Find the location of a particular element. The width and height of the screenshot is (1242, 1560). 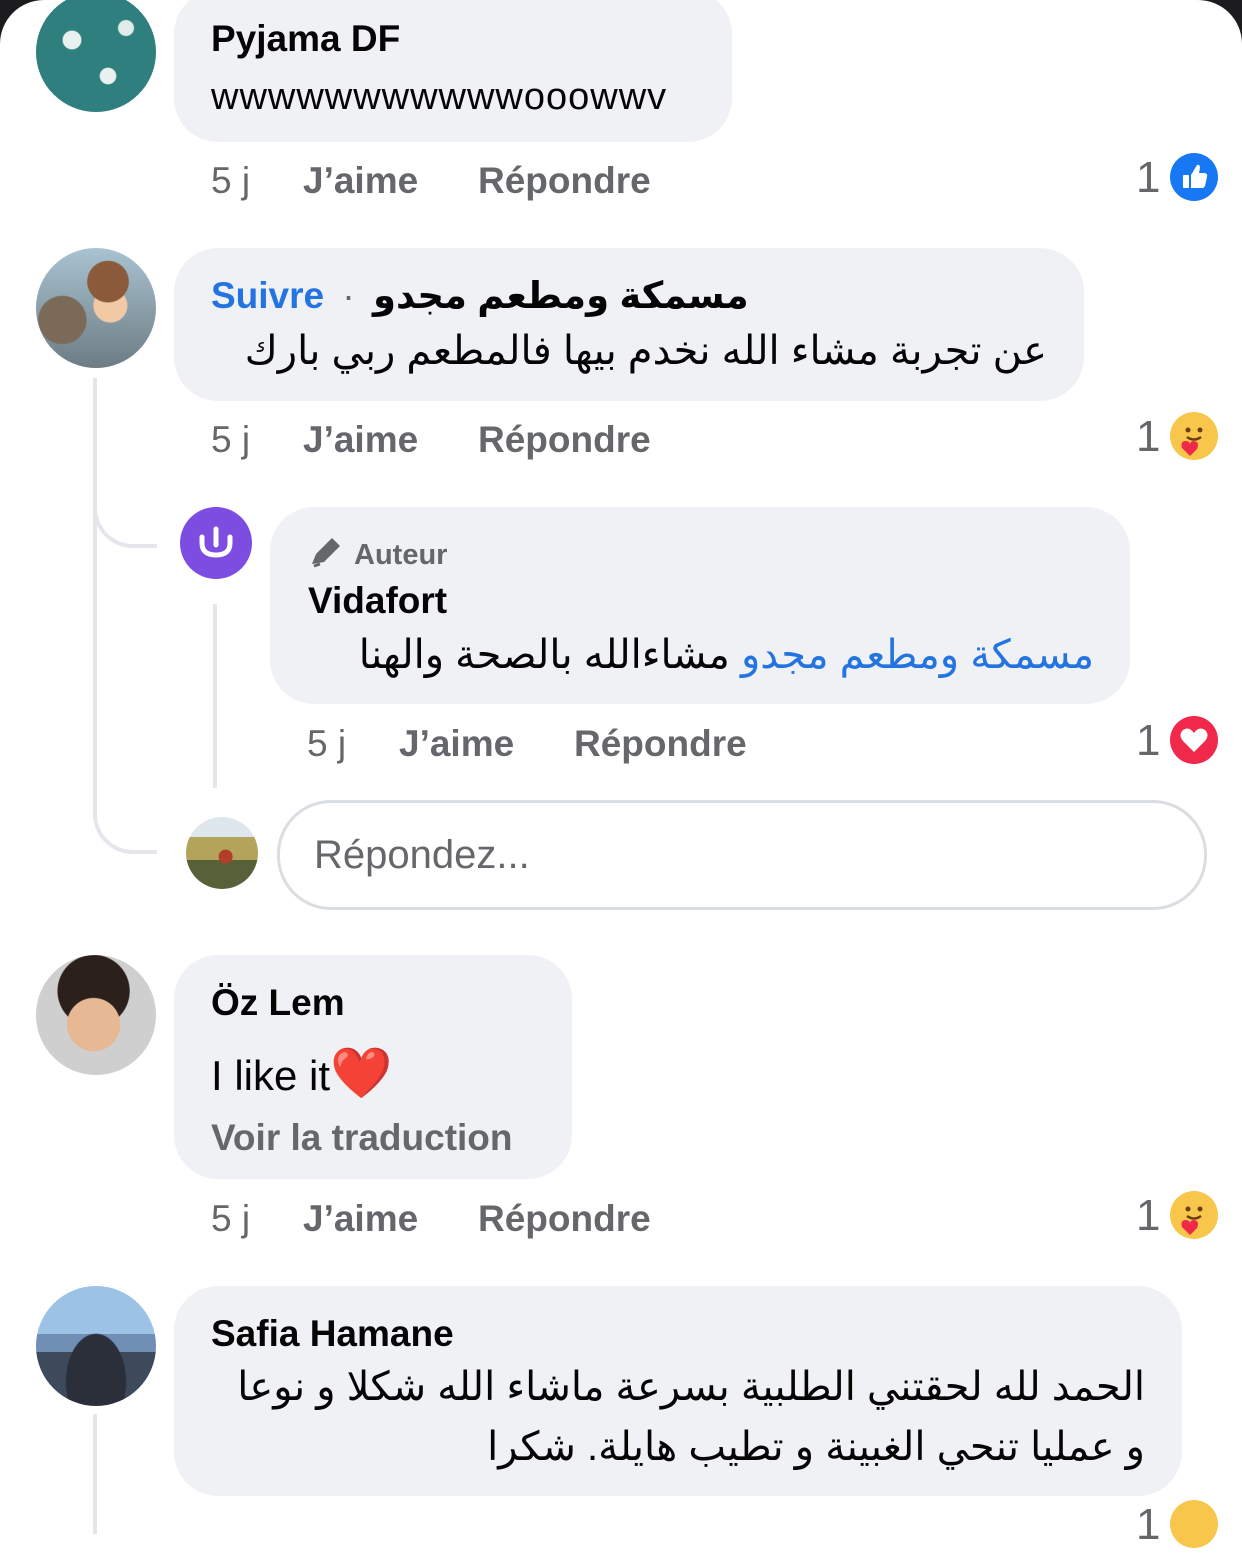

reply-time: 5 j is located at coordinates (327, 743).